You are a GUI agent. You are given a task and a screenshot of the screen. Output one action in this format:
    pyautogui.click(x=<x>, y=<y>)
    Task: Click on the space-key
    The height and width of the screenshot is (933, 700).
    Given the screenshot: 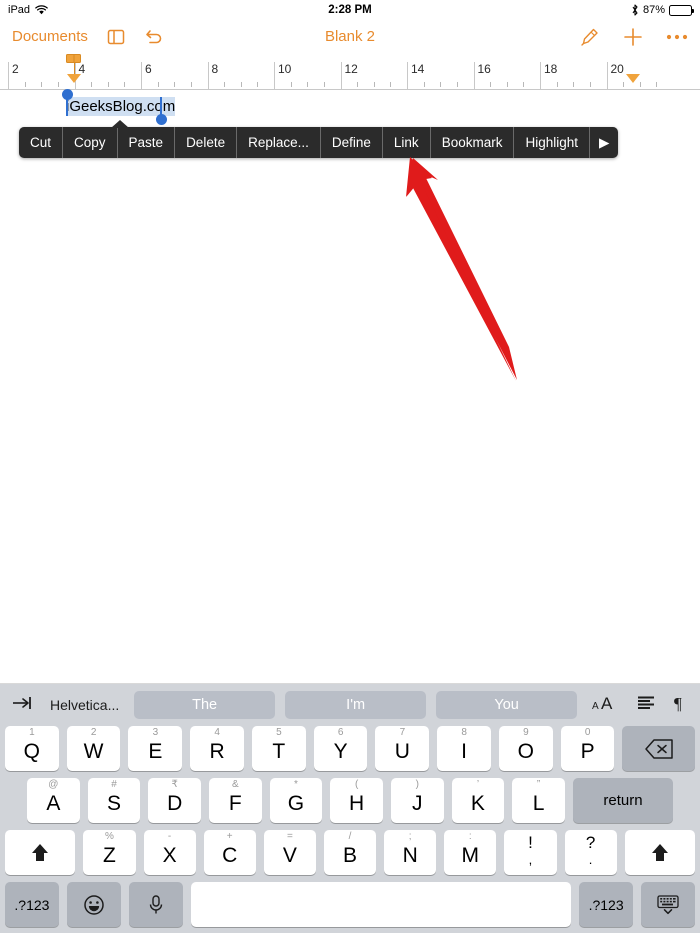 What is the action you would take?
    pyautogui.click(x=381, y=904)
    